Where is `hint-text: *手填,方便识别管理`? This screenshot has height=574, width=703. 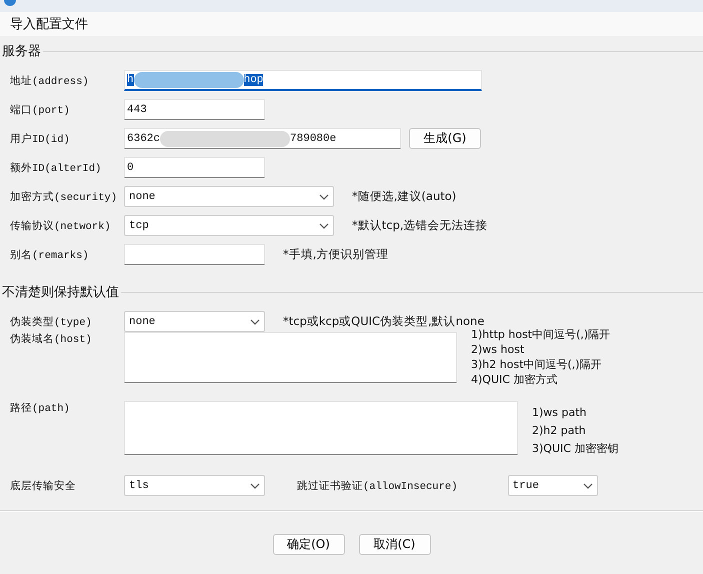 hint-text: *手填,方便识别管理 is located at coordinates (335, 254).